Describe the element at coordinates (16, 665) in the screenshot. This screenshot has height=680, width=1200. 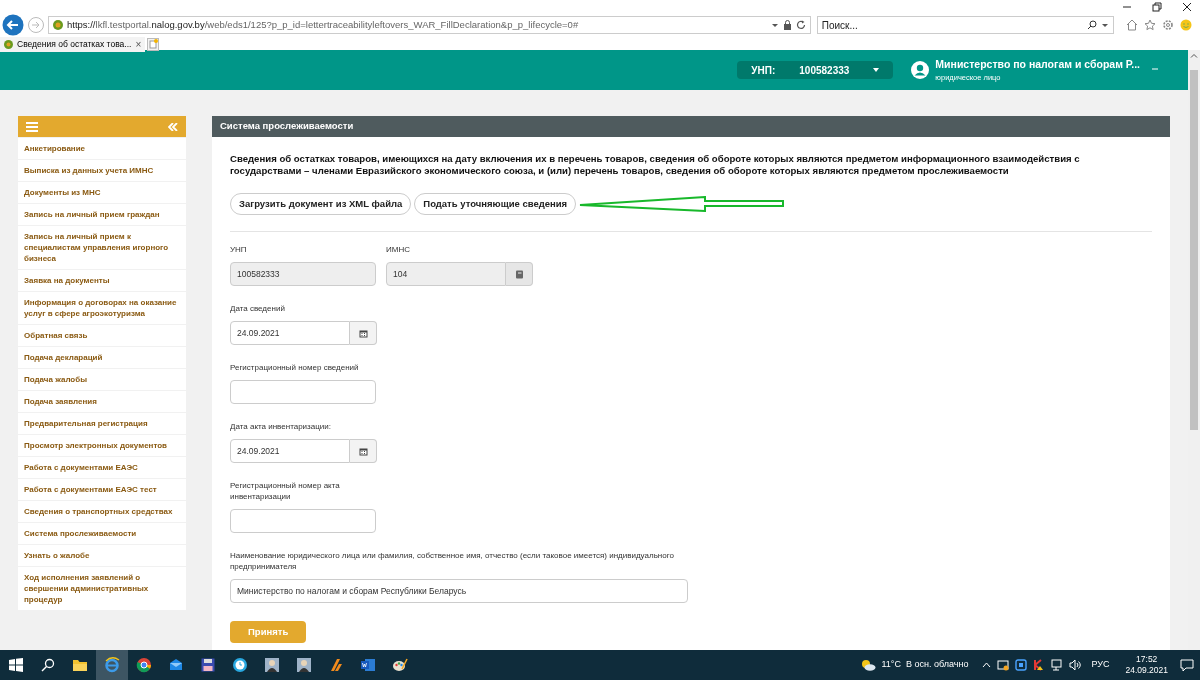
I see `windows-icon` at that location.